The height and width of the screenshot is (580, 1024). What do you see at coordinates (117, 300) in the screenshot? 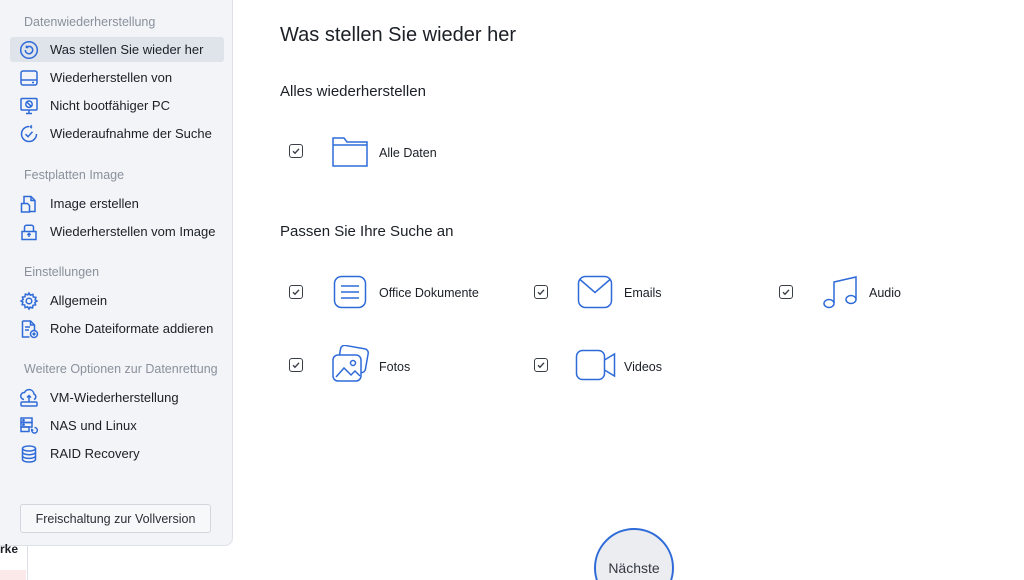
I see `sidebar-item-allgemein: Allgemein` at bounding box center [117, 300].